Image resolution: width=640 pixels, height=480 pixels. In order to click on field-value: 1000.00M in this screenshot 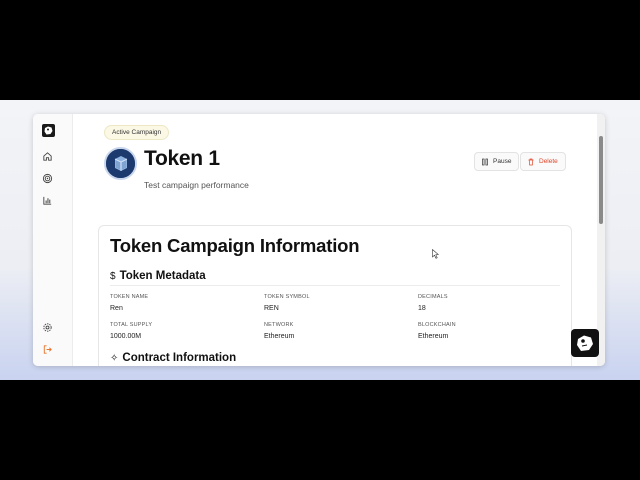, I will do `click(126, 336)`.